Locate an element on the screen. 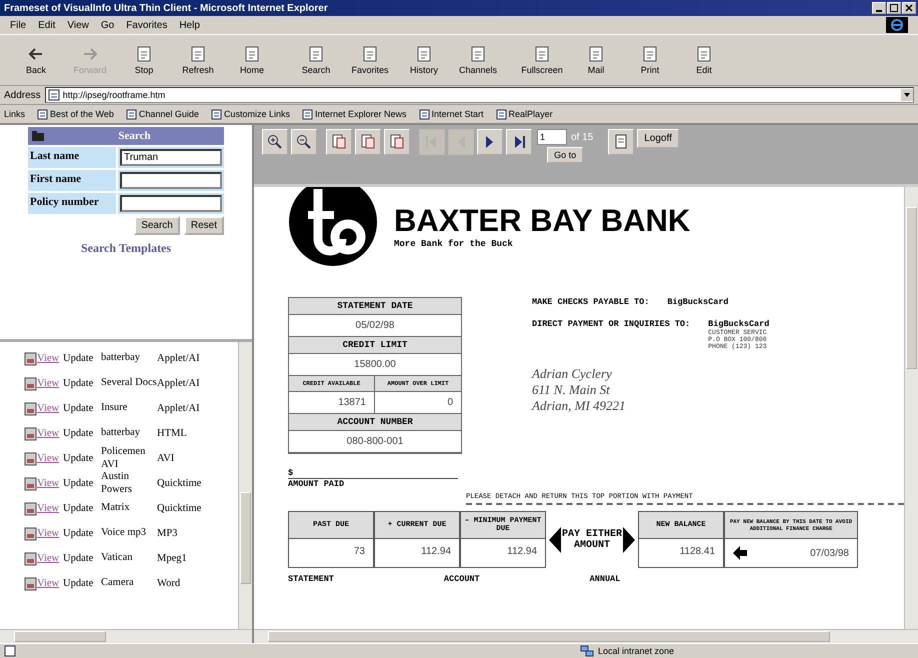  zone-label: Local intranet zone is located at coordinates (627, 651).